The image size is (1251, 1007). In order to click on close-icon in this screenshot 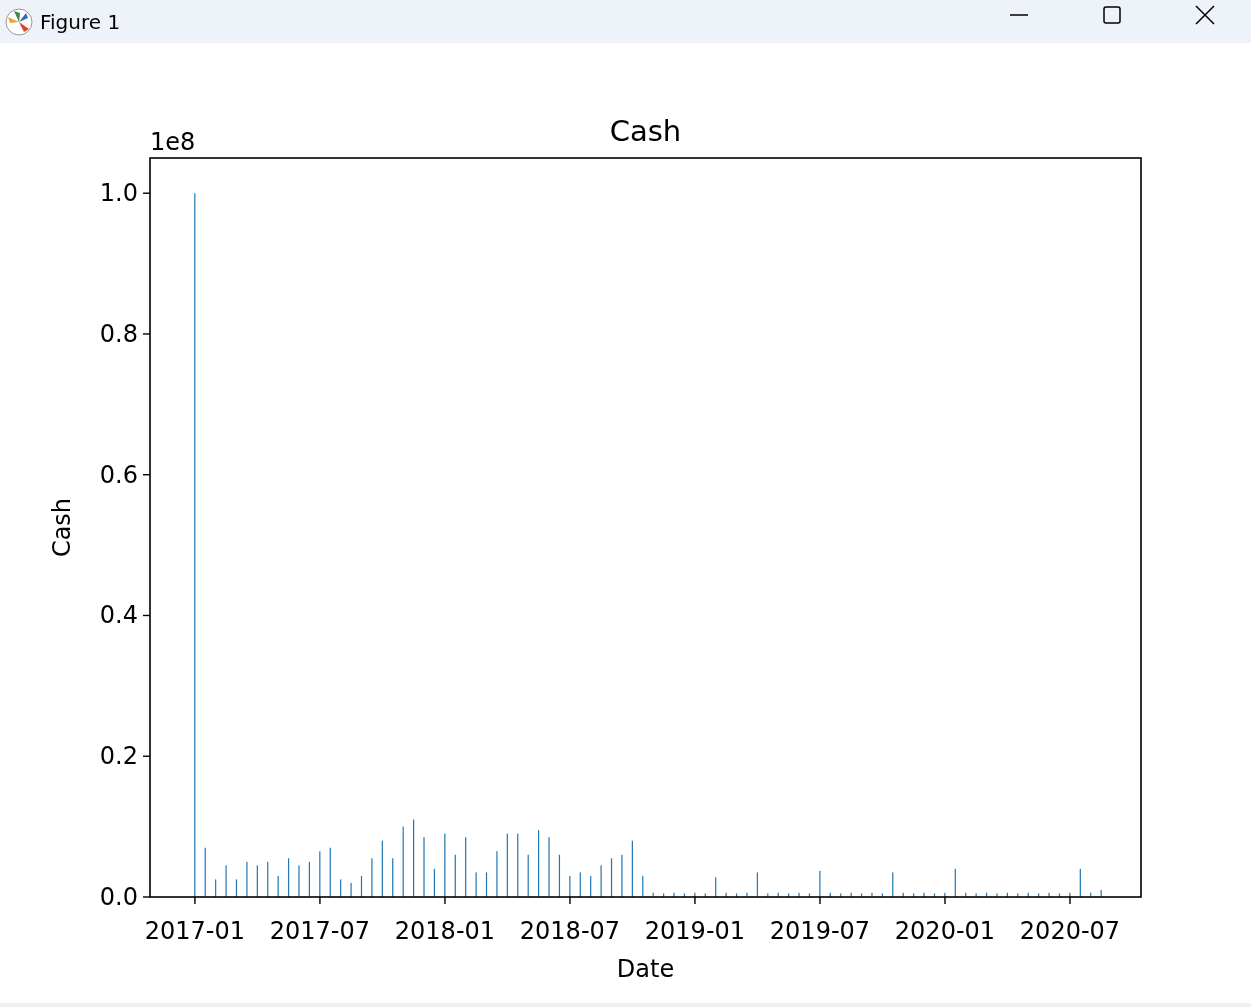, I will do `click(1204, 14)`.